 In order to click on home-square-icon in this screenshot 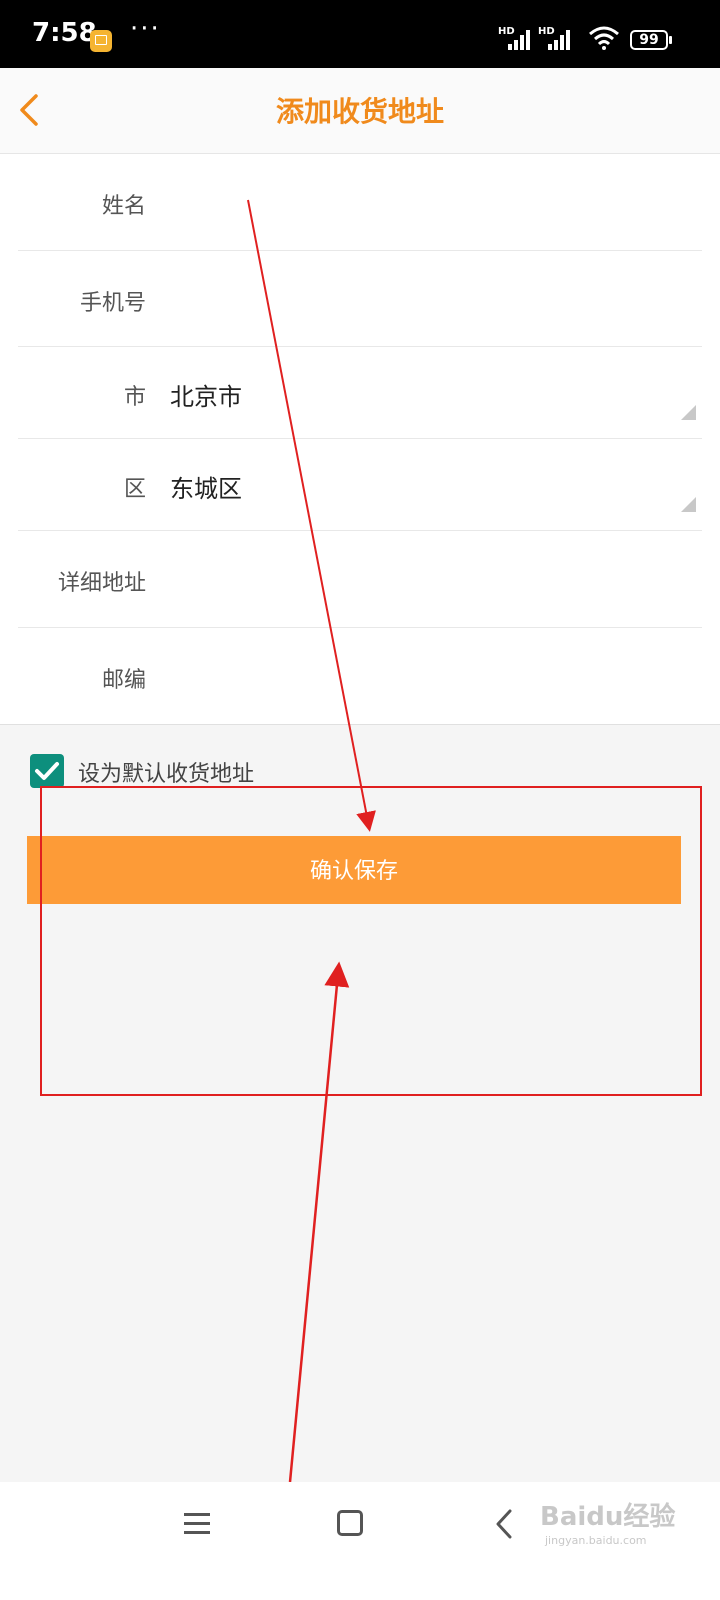, I will do `click(350, 1523)`.